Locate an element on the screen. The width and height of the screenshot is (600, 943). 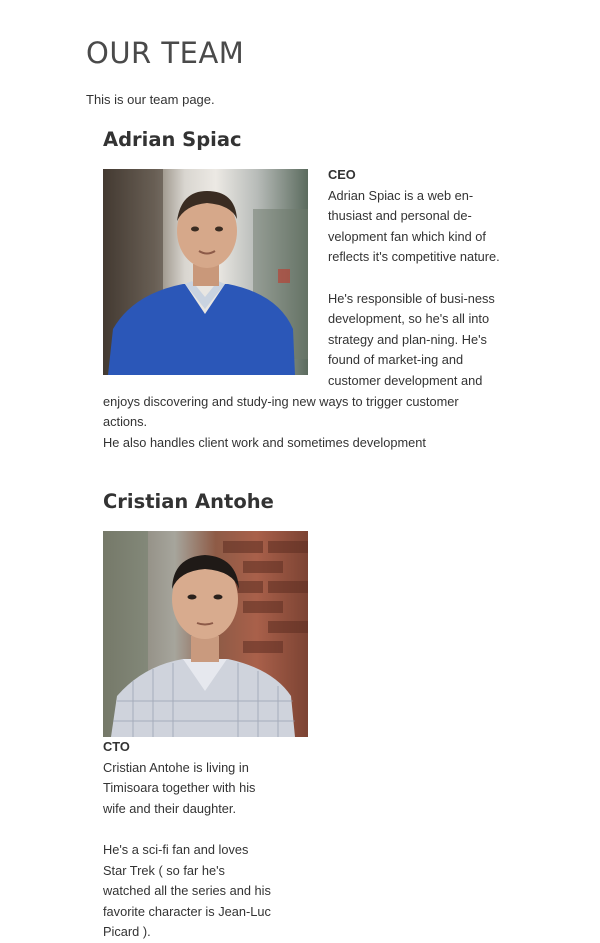
intro-text: This is our team page. is located at coordinates (150, 99).